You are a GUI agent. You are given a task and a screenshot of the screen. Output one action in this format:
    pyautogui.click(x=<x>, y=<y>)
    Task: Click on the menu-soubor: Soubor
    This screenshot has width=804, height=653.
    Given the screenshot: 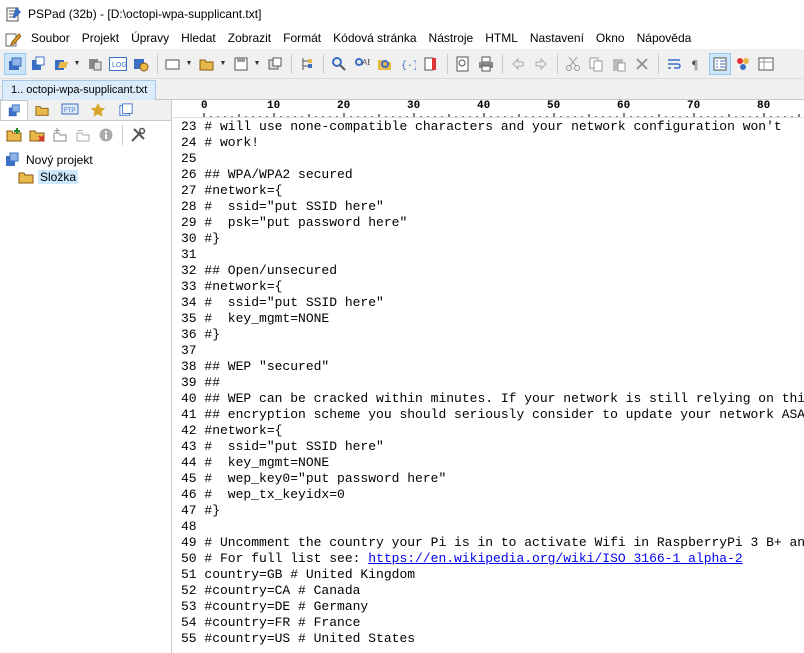 What is the action you would take?
    pyautogui.click(x=50, y=38)
    